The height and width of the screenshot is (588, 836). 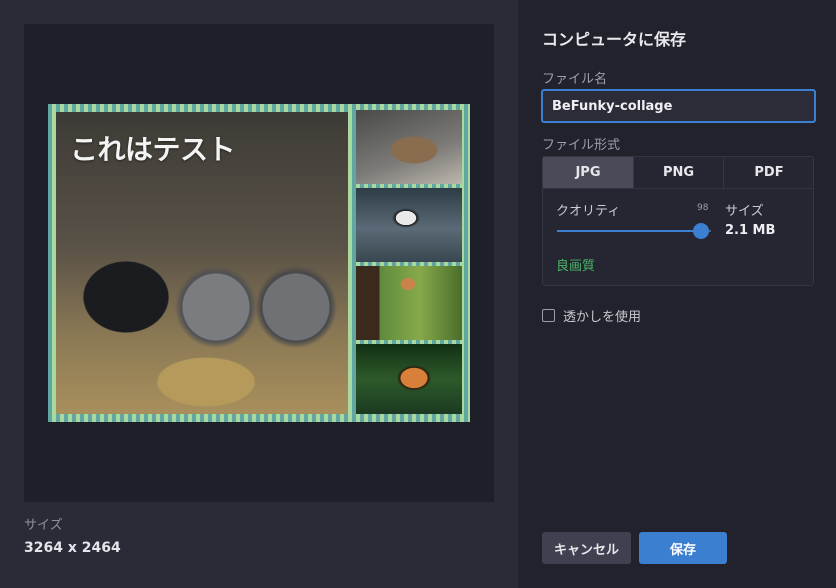 What do you see at coordinates (588, 211) in the screenshot?
I see `quality-label: クオリティ` at bounding box center [588, 211].